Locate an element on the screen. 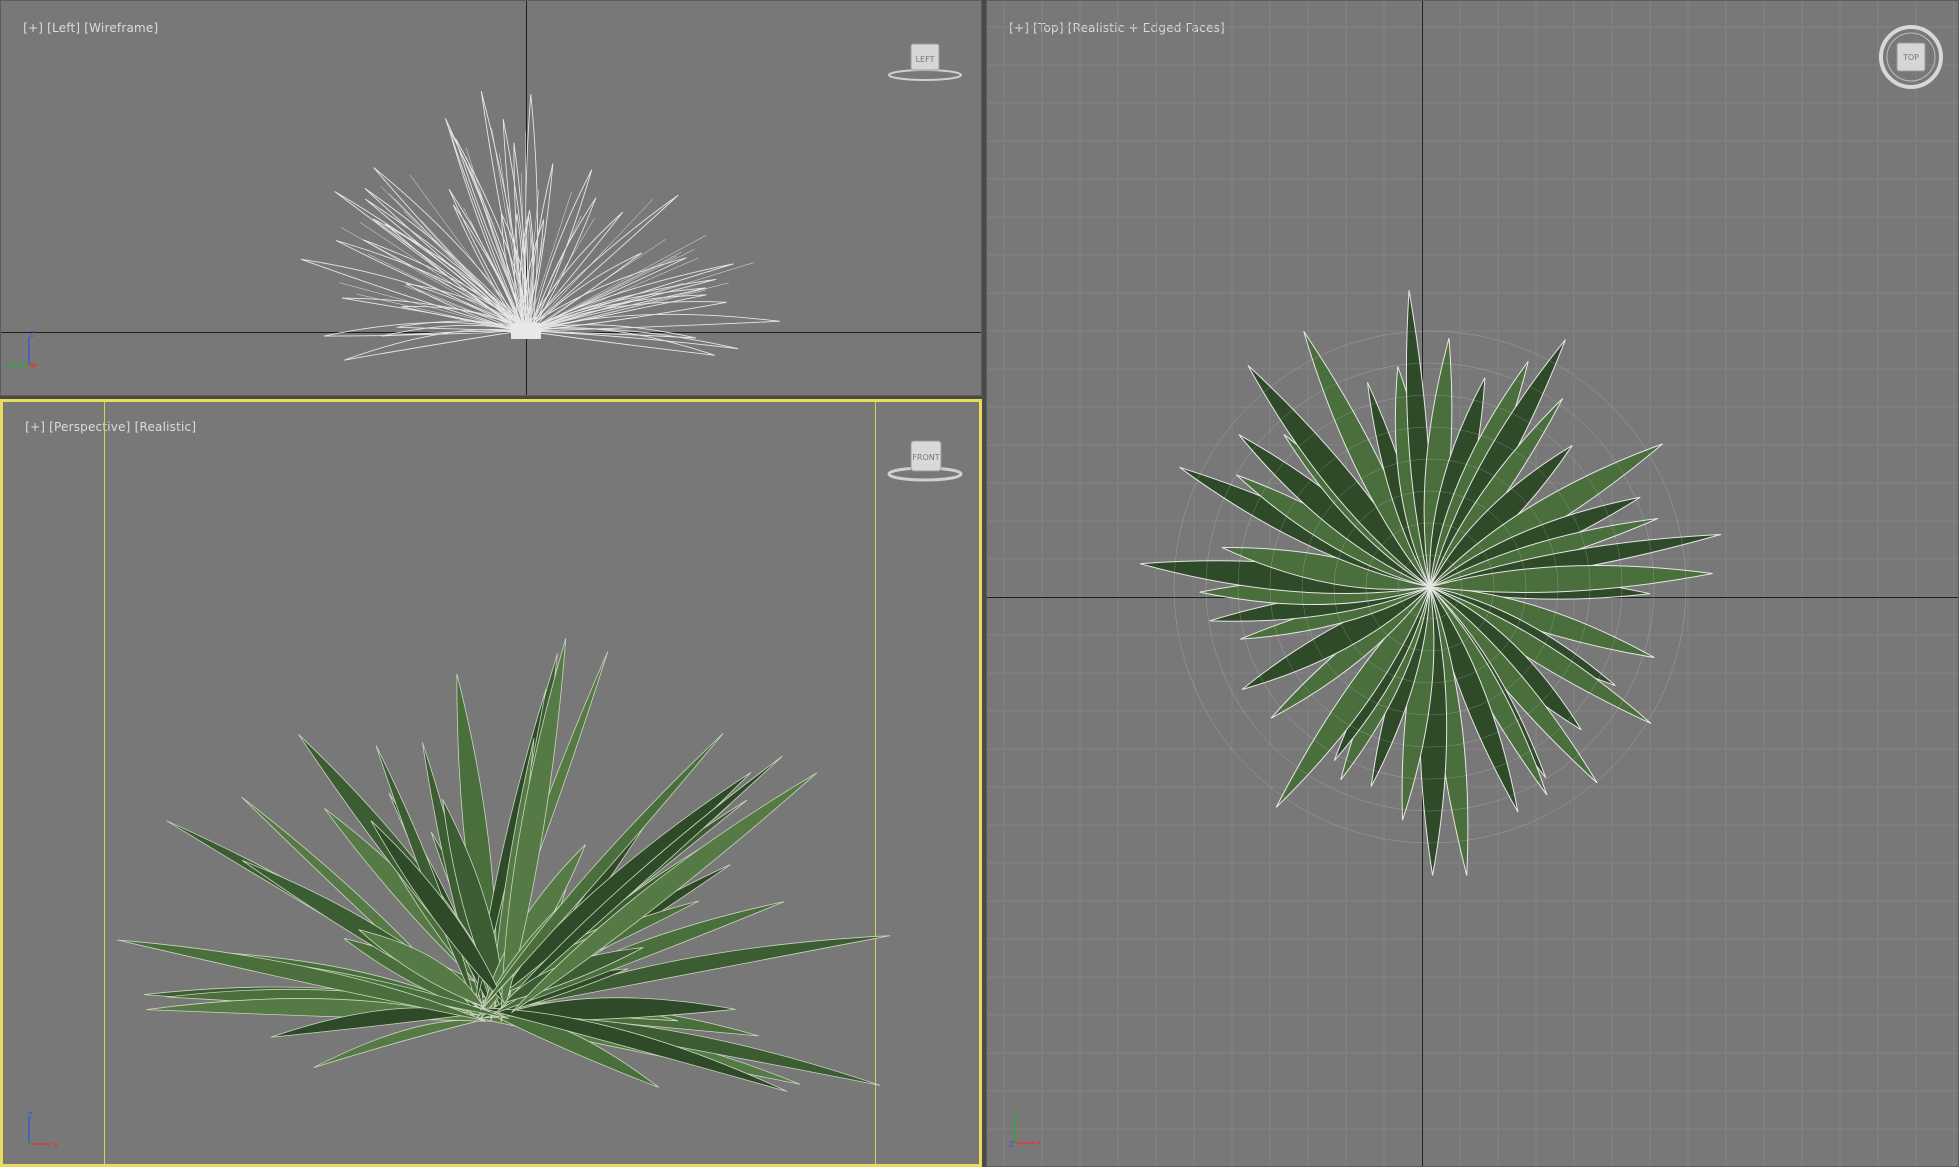 The width and height of the screenshot is (1959, 1167). viewcube-icon: LEFT is located at coordinates (925, 63).